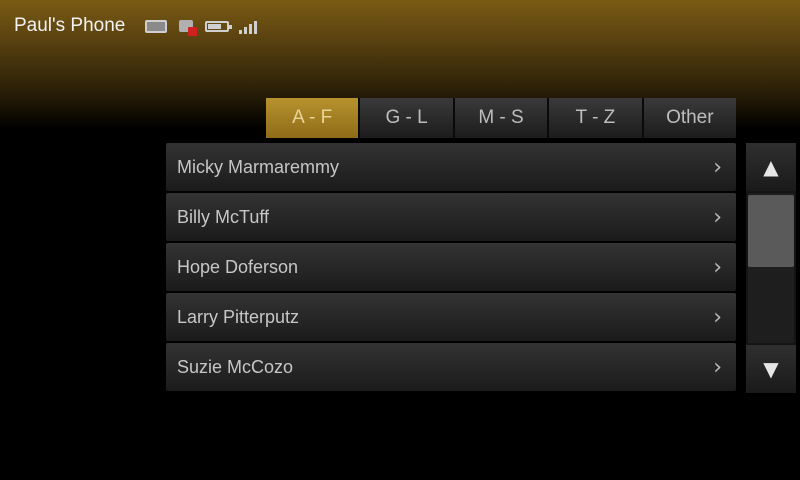  I want to click on contact-row: Suzie McCozo ›, so click(451, 367).